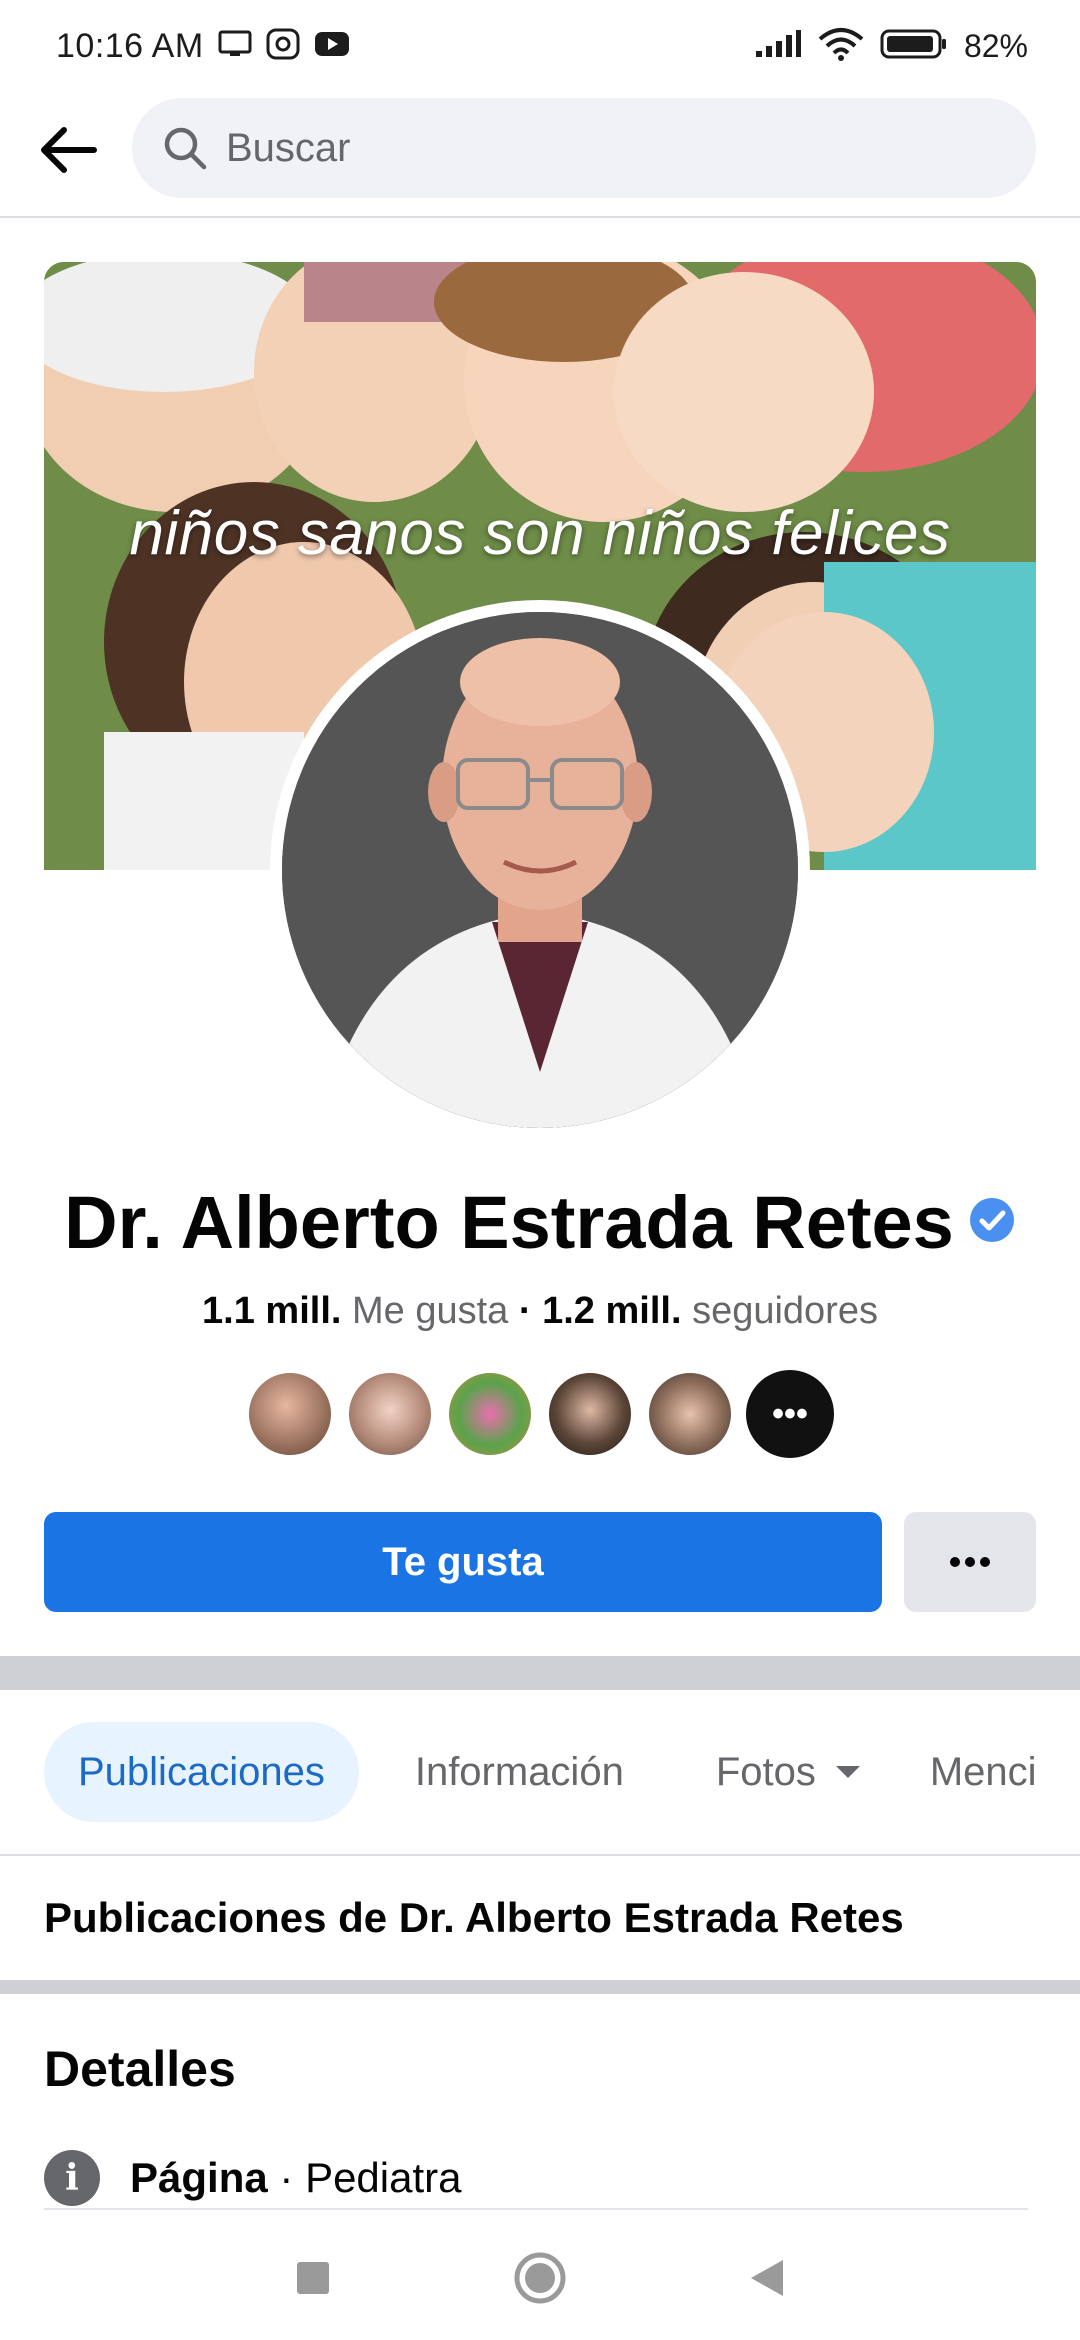 The width and height of the screenshot is (1080, 2340). I want to click on friends-who-like: •••, so click(540, 1414).